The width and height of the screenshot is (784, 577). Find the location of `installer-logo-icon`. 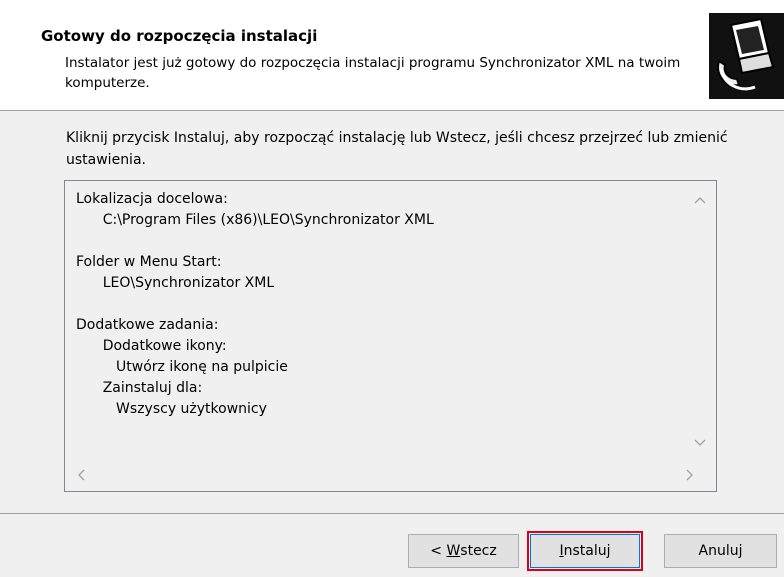

installer-logo-icon is located at coordinates (746, 56).